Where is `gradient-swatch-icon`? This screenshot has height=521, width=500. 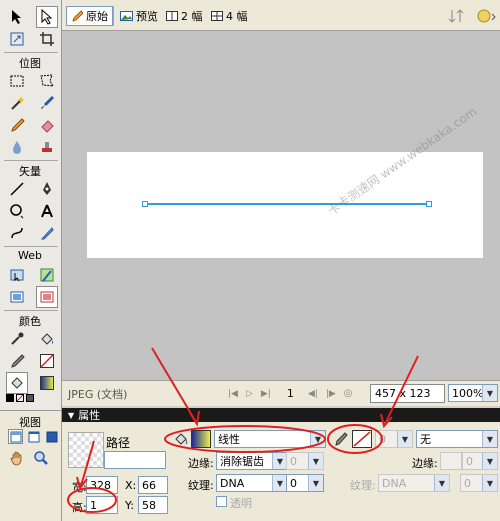 gradient-swatch-icon is located at coordinates (47, 383).